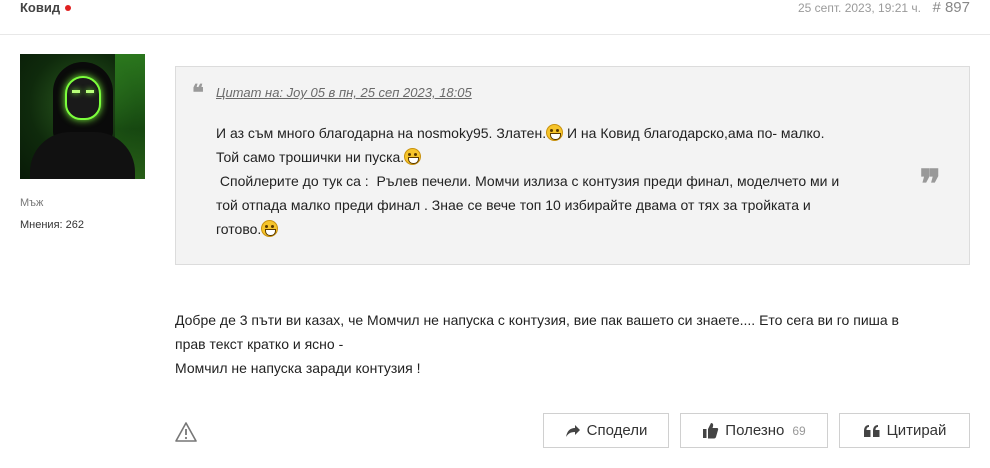 This screenshot has width=990, height=468. I want to click on post-number-link: # 897, so click(951, 8).